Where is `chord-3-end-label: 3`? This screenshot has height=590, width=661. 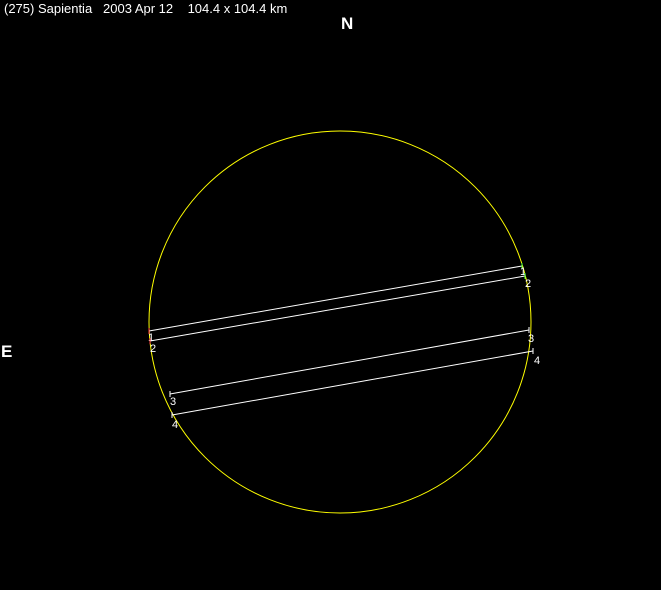
chord-3-end-label: 3 is located at coordinates (531, 339).